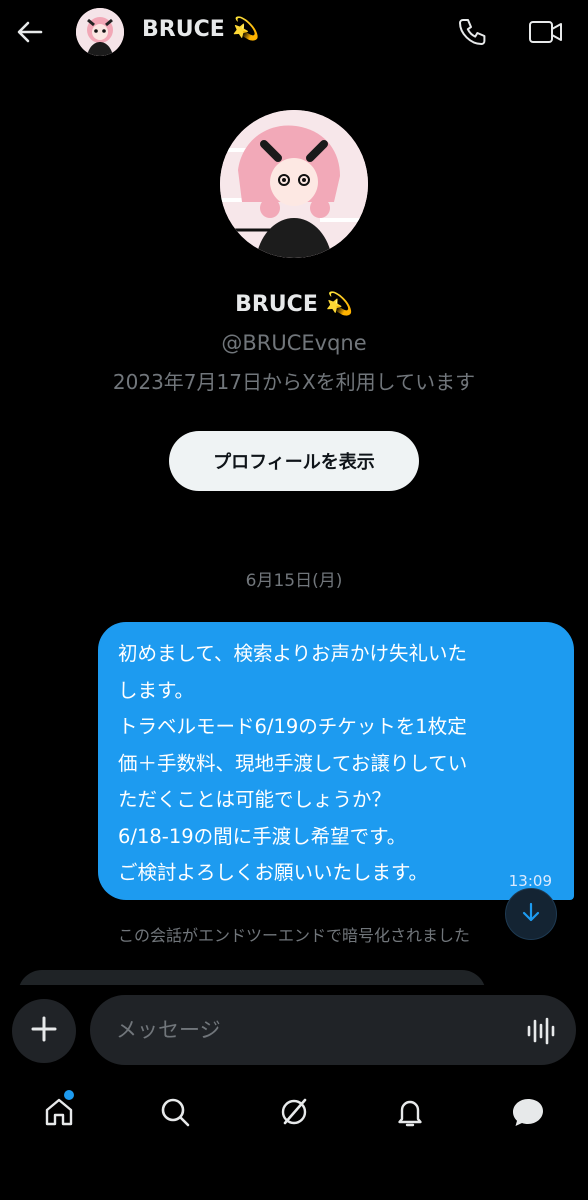  Describe the element at coordinates (262, 836) in the screenshot. I see `message-line: 6/18-19の間に手渡し希望です。` at that location.